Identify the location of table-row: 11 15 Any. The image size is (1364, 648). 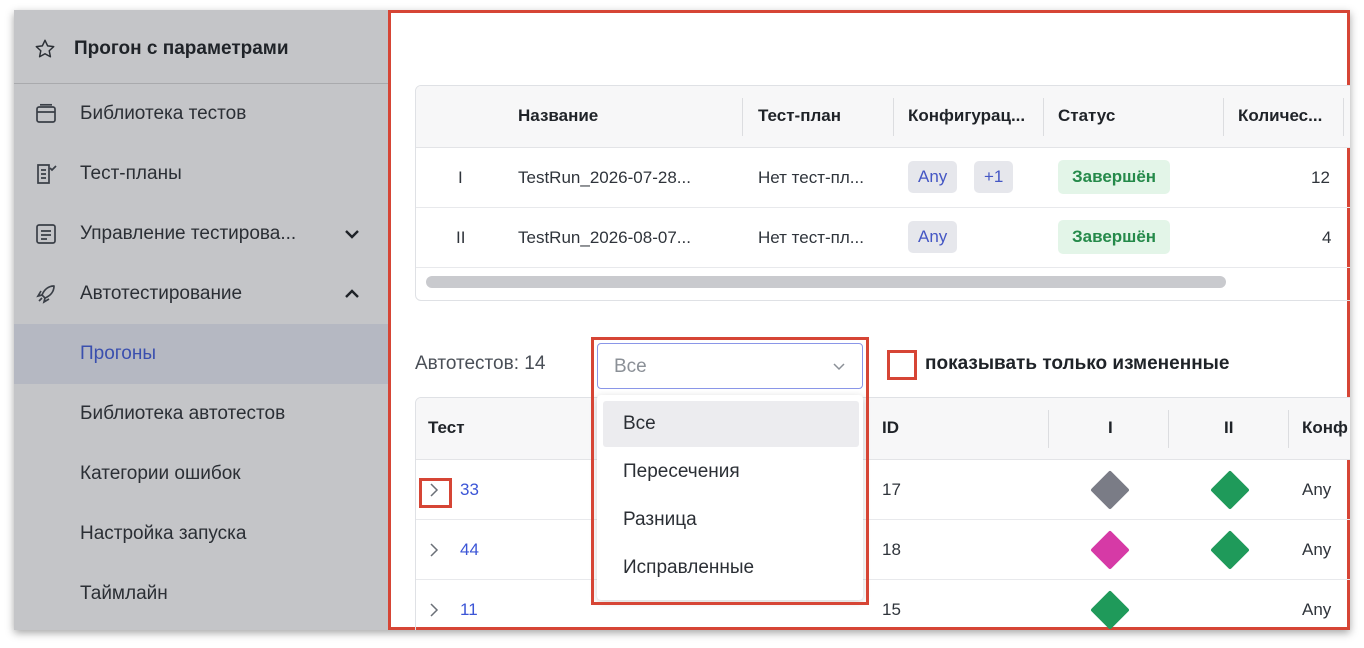
(883, 605).